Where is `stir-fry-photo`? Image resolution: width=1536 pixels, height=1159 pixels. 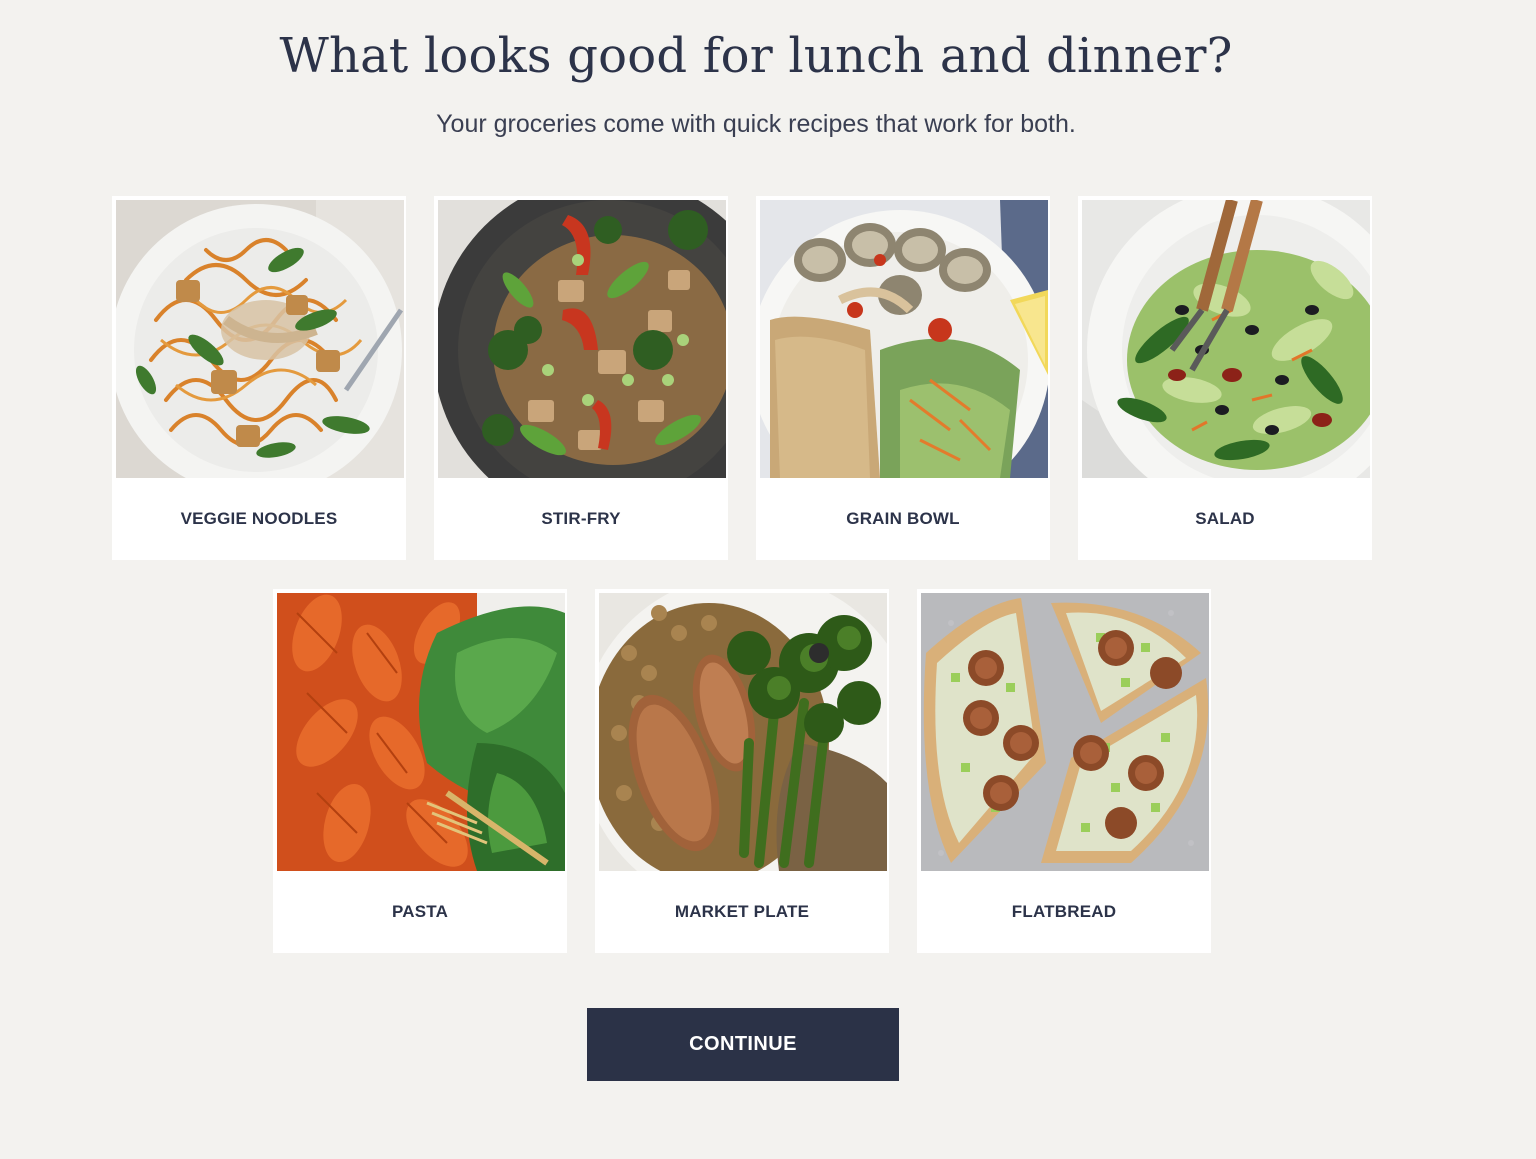
stir-fry-photo is located at coordinates (582, 339).